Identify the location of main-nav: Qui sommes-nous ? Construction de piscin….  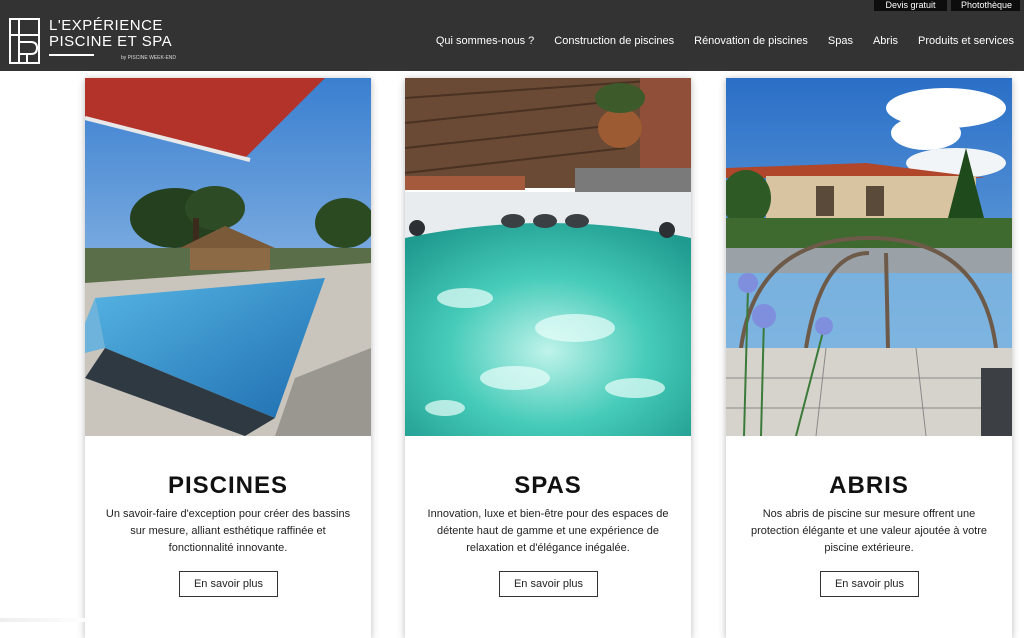
(725, 41).